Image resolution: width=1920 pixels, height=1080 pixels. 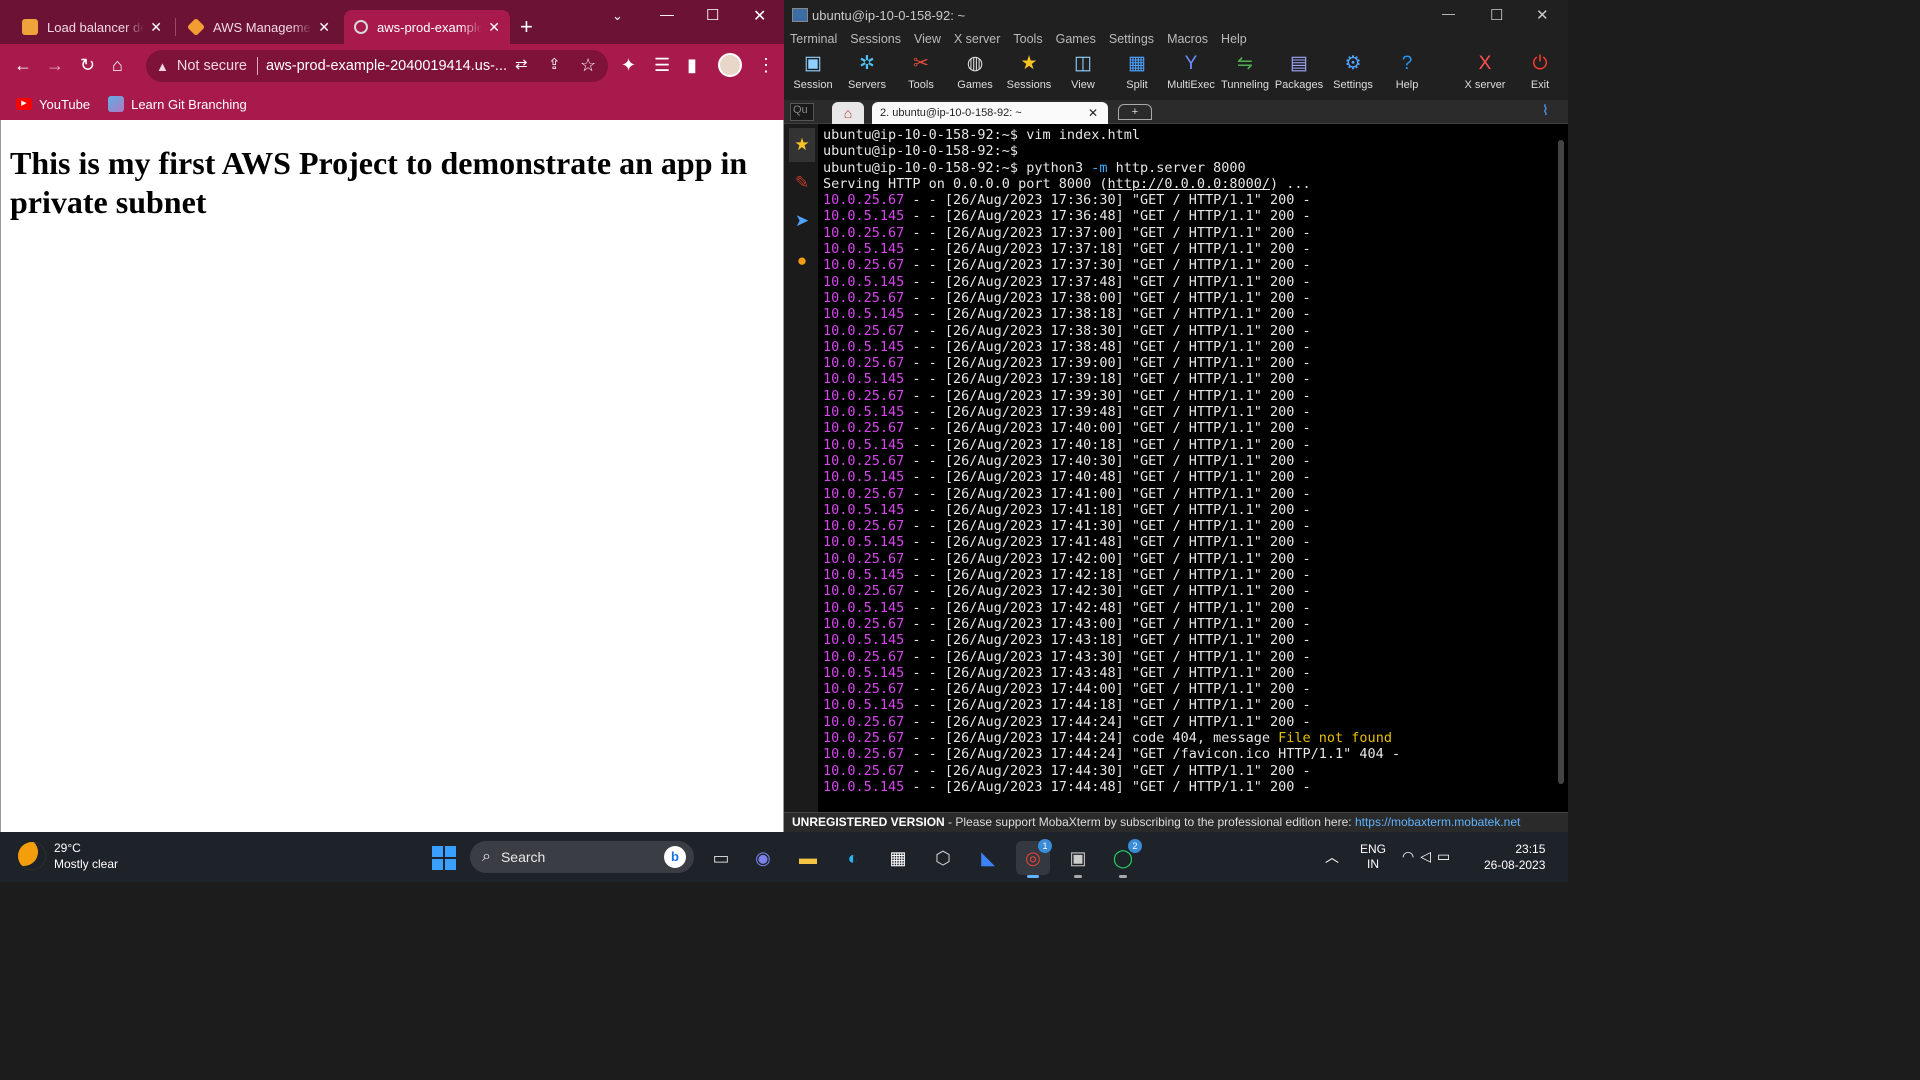 I want to click on forward-arrow-icon: →, so click(x=55, y=65).